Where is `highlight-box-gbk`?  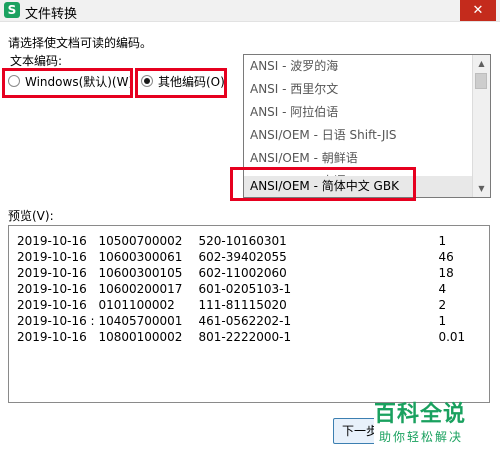 highlight-box-gbk is located at coordinates (323, 184).